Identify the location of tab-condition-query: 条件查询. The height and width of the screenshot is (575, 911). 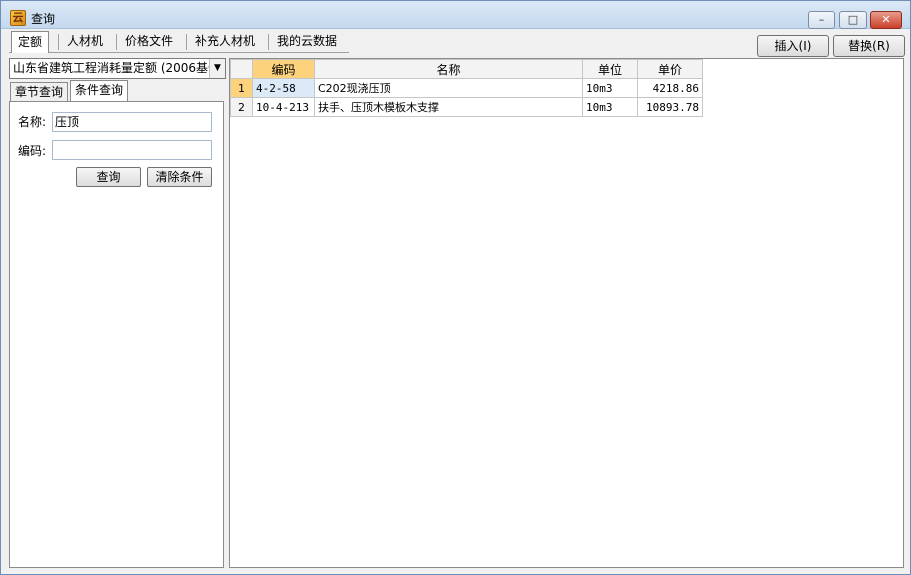
(99, 91).